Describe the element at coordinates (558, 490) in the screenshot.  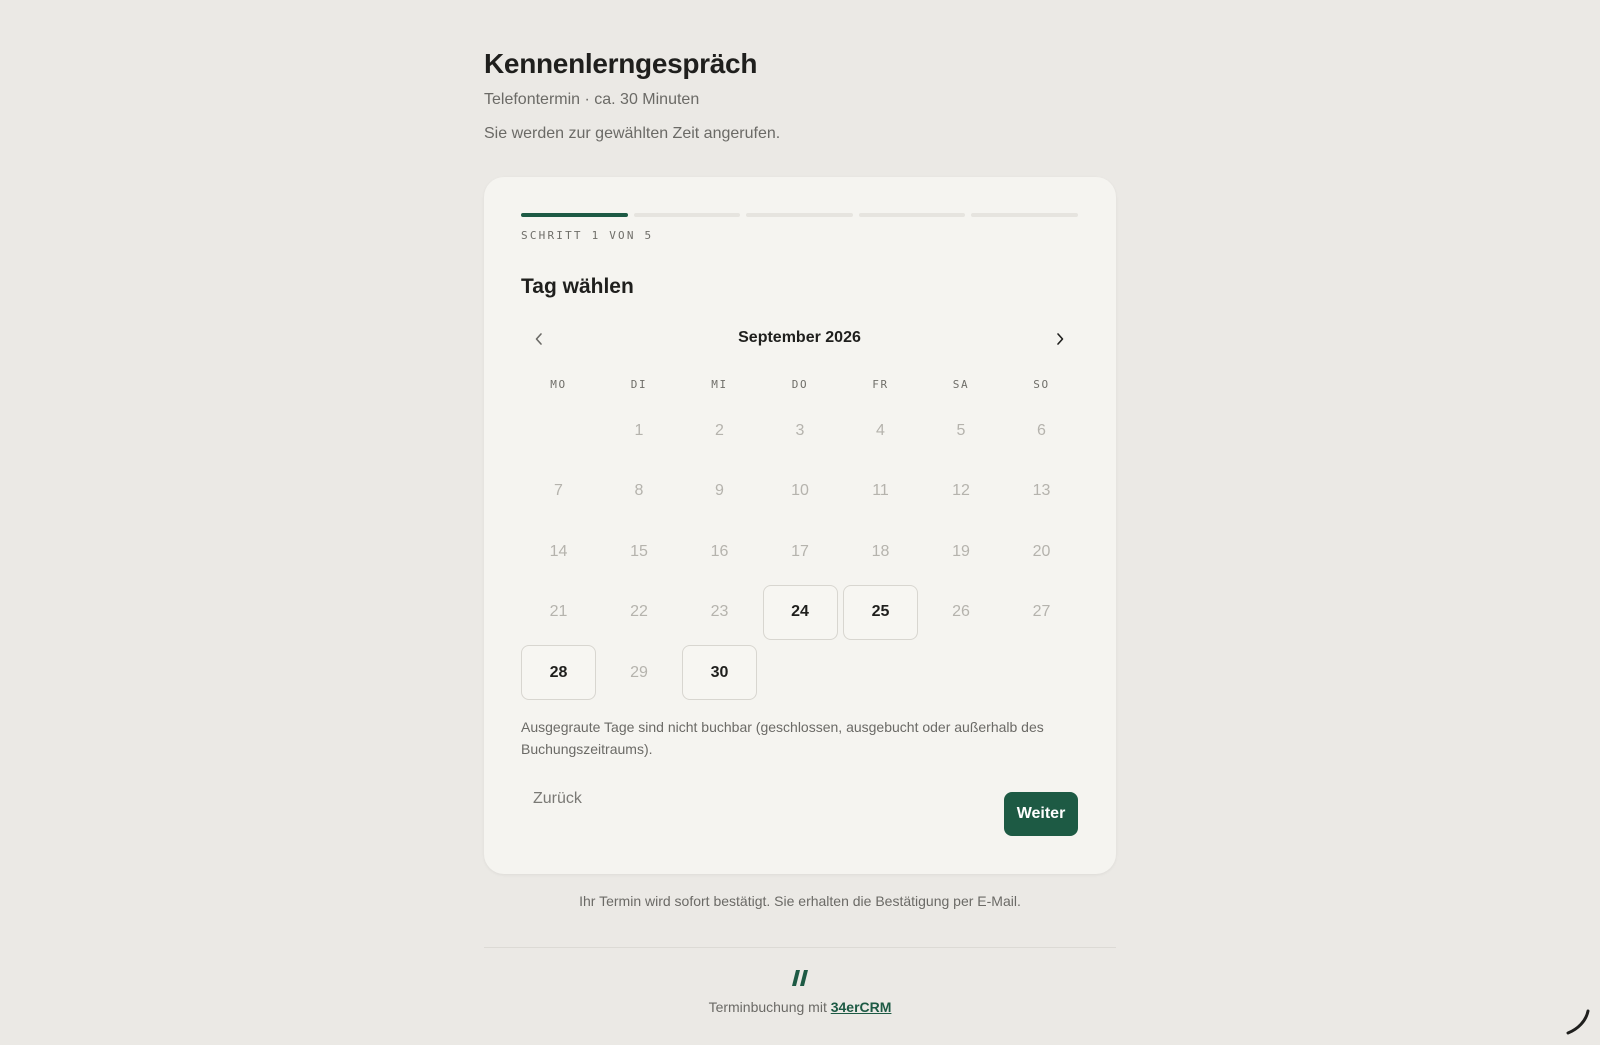
I see `day-cell-disabled: 7` at that location.